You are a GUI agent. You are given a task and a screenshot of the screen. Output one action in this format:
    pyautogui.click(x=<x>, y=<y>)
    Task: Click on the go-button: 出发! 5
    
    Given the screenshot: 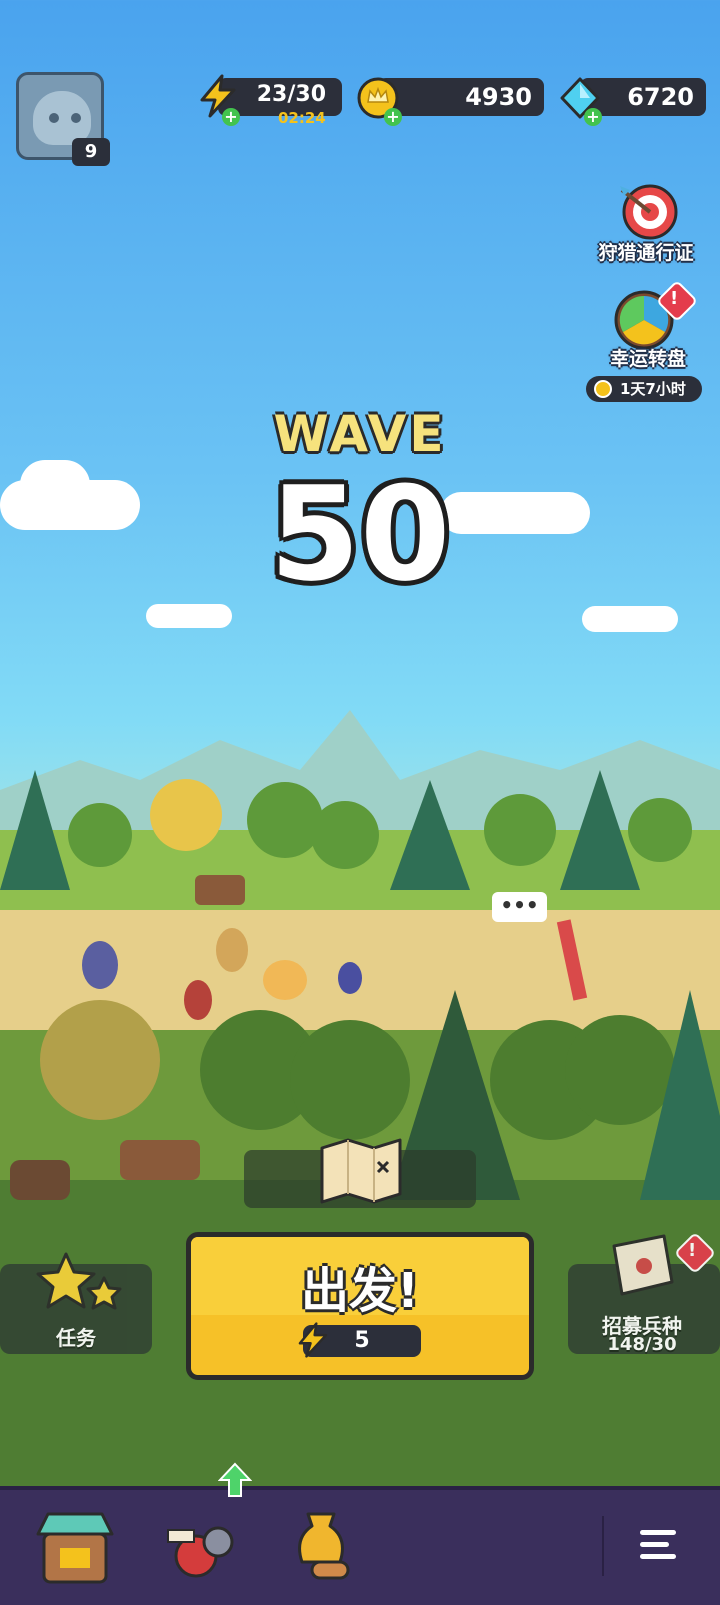 What is the action you would take?
    pyautogui.click(x=360, y=1306)
    